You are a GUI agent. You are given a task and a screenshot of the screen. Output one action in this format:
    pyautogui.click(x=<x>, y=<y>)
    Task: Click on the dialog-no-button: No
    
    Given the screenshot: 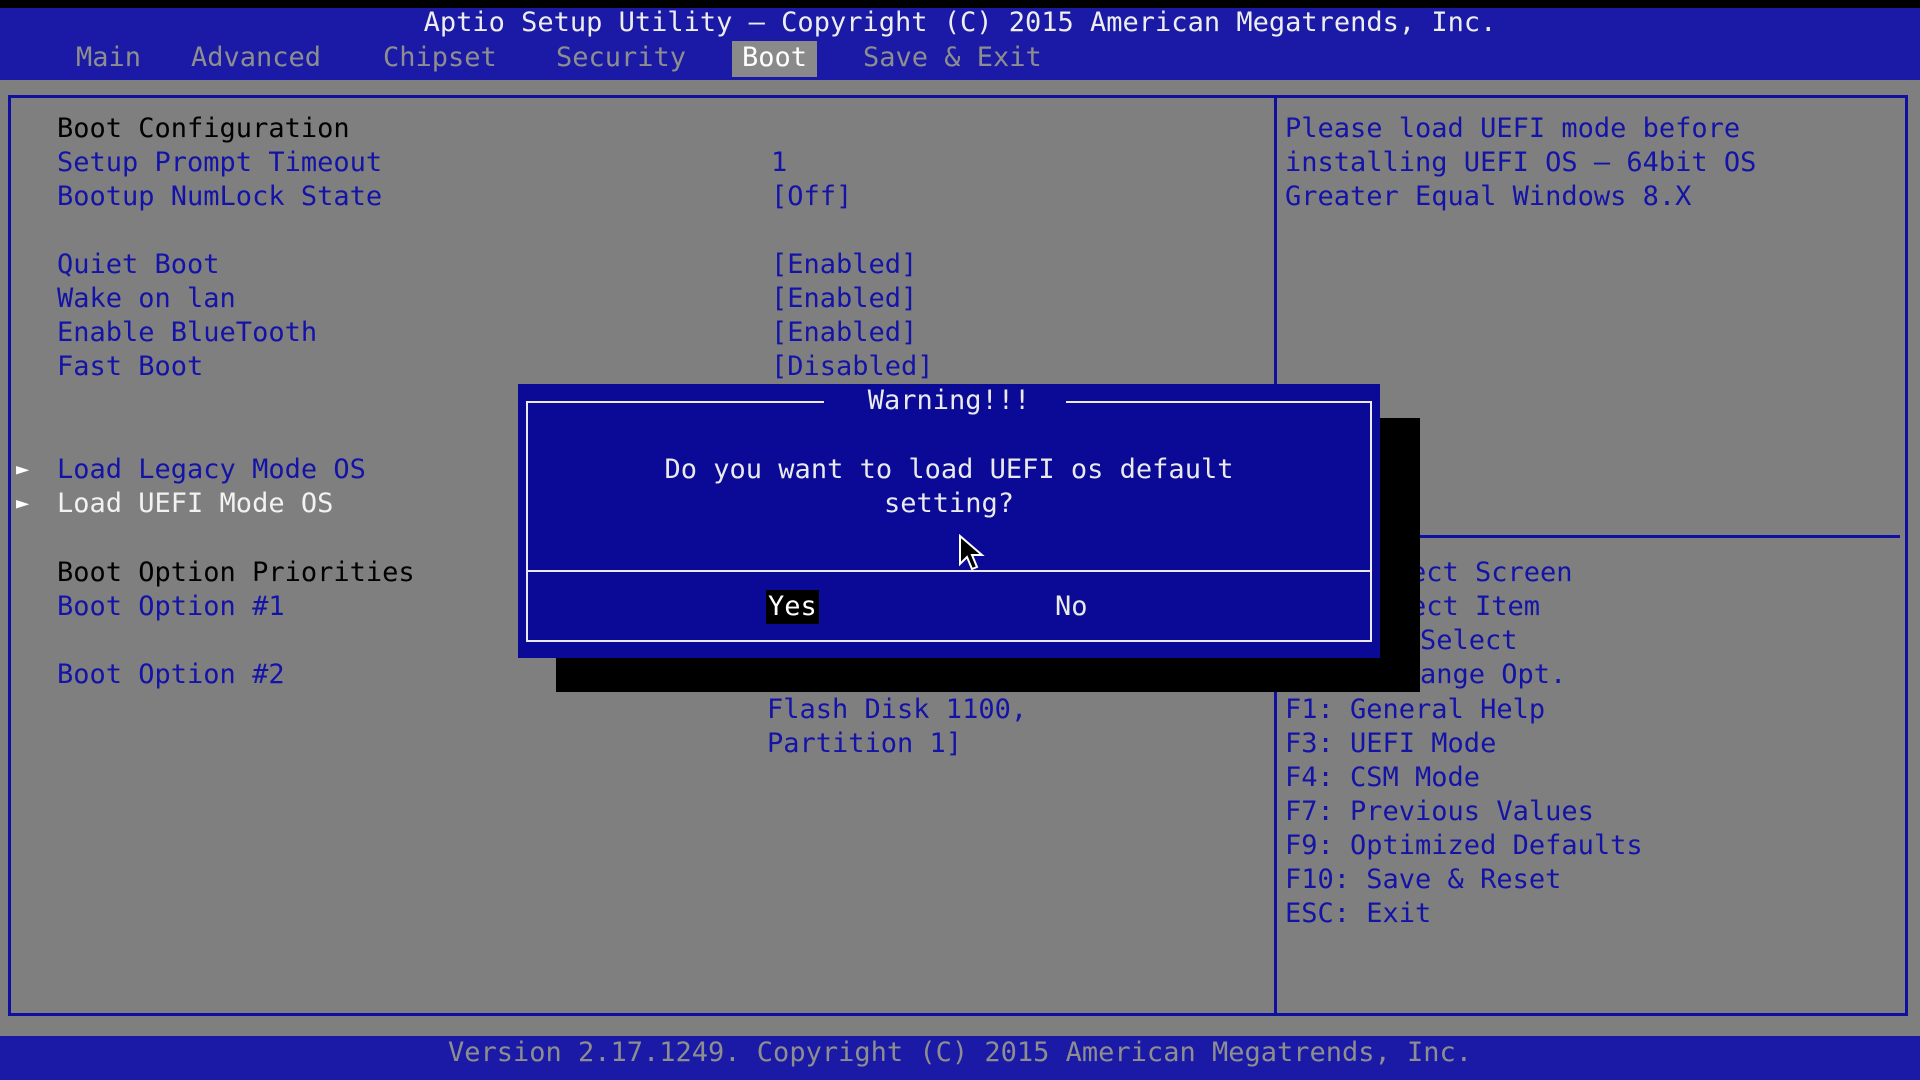 What is the action you would take?
    pyautogui.click(x=1071, y=607)
    